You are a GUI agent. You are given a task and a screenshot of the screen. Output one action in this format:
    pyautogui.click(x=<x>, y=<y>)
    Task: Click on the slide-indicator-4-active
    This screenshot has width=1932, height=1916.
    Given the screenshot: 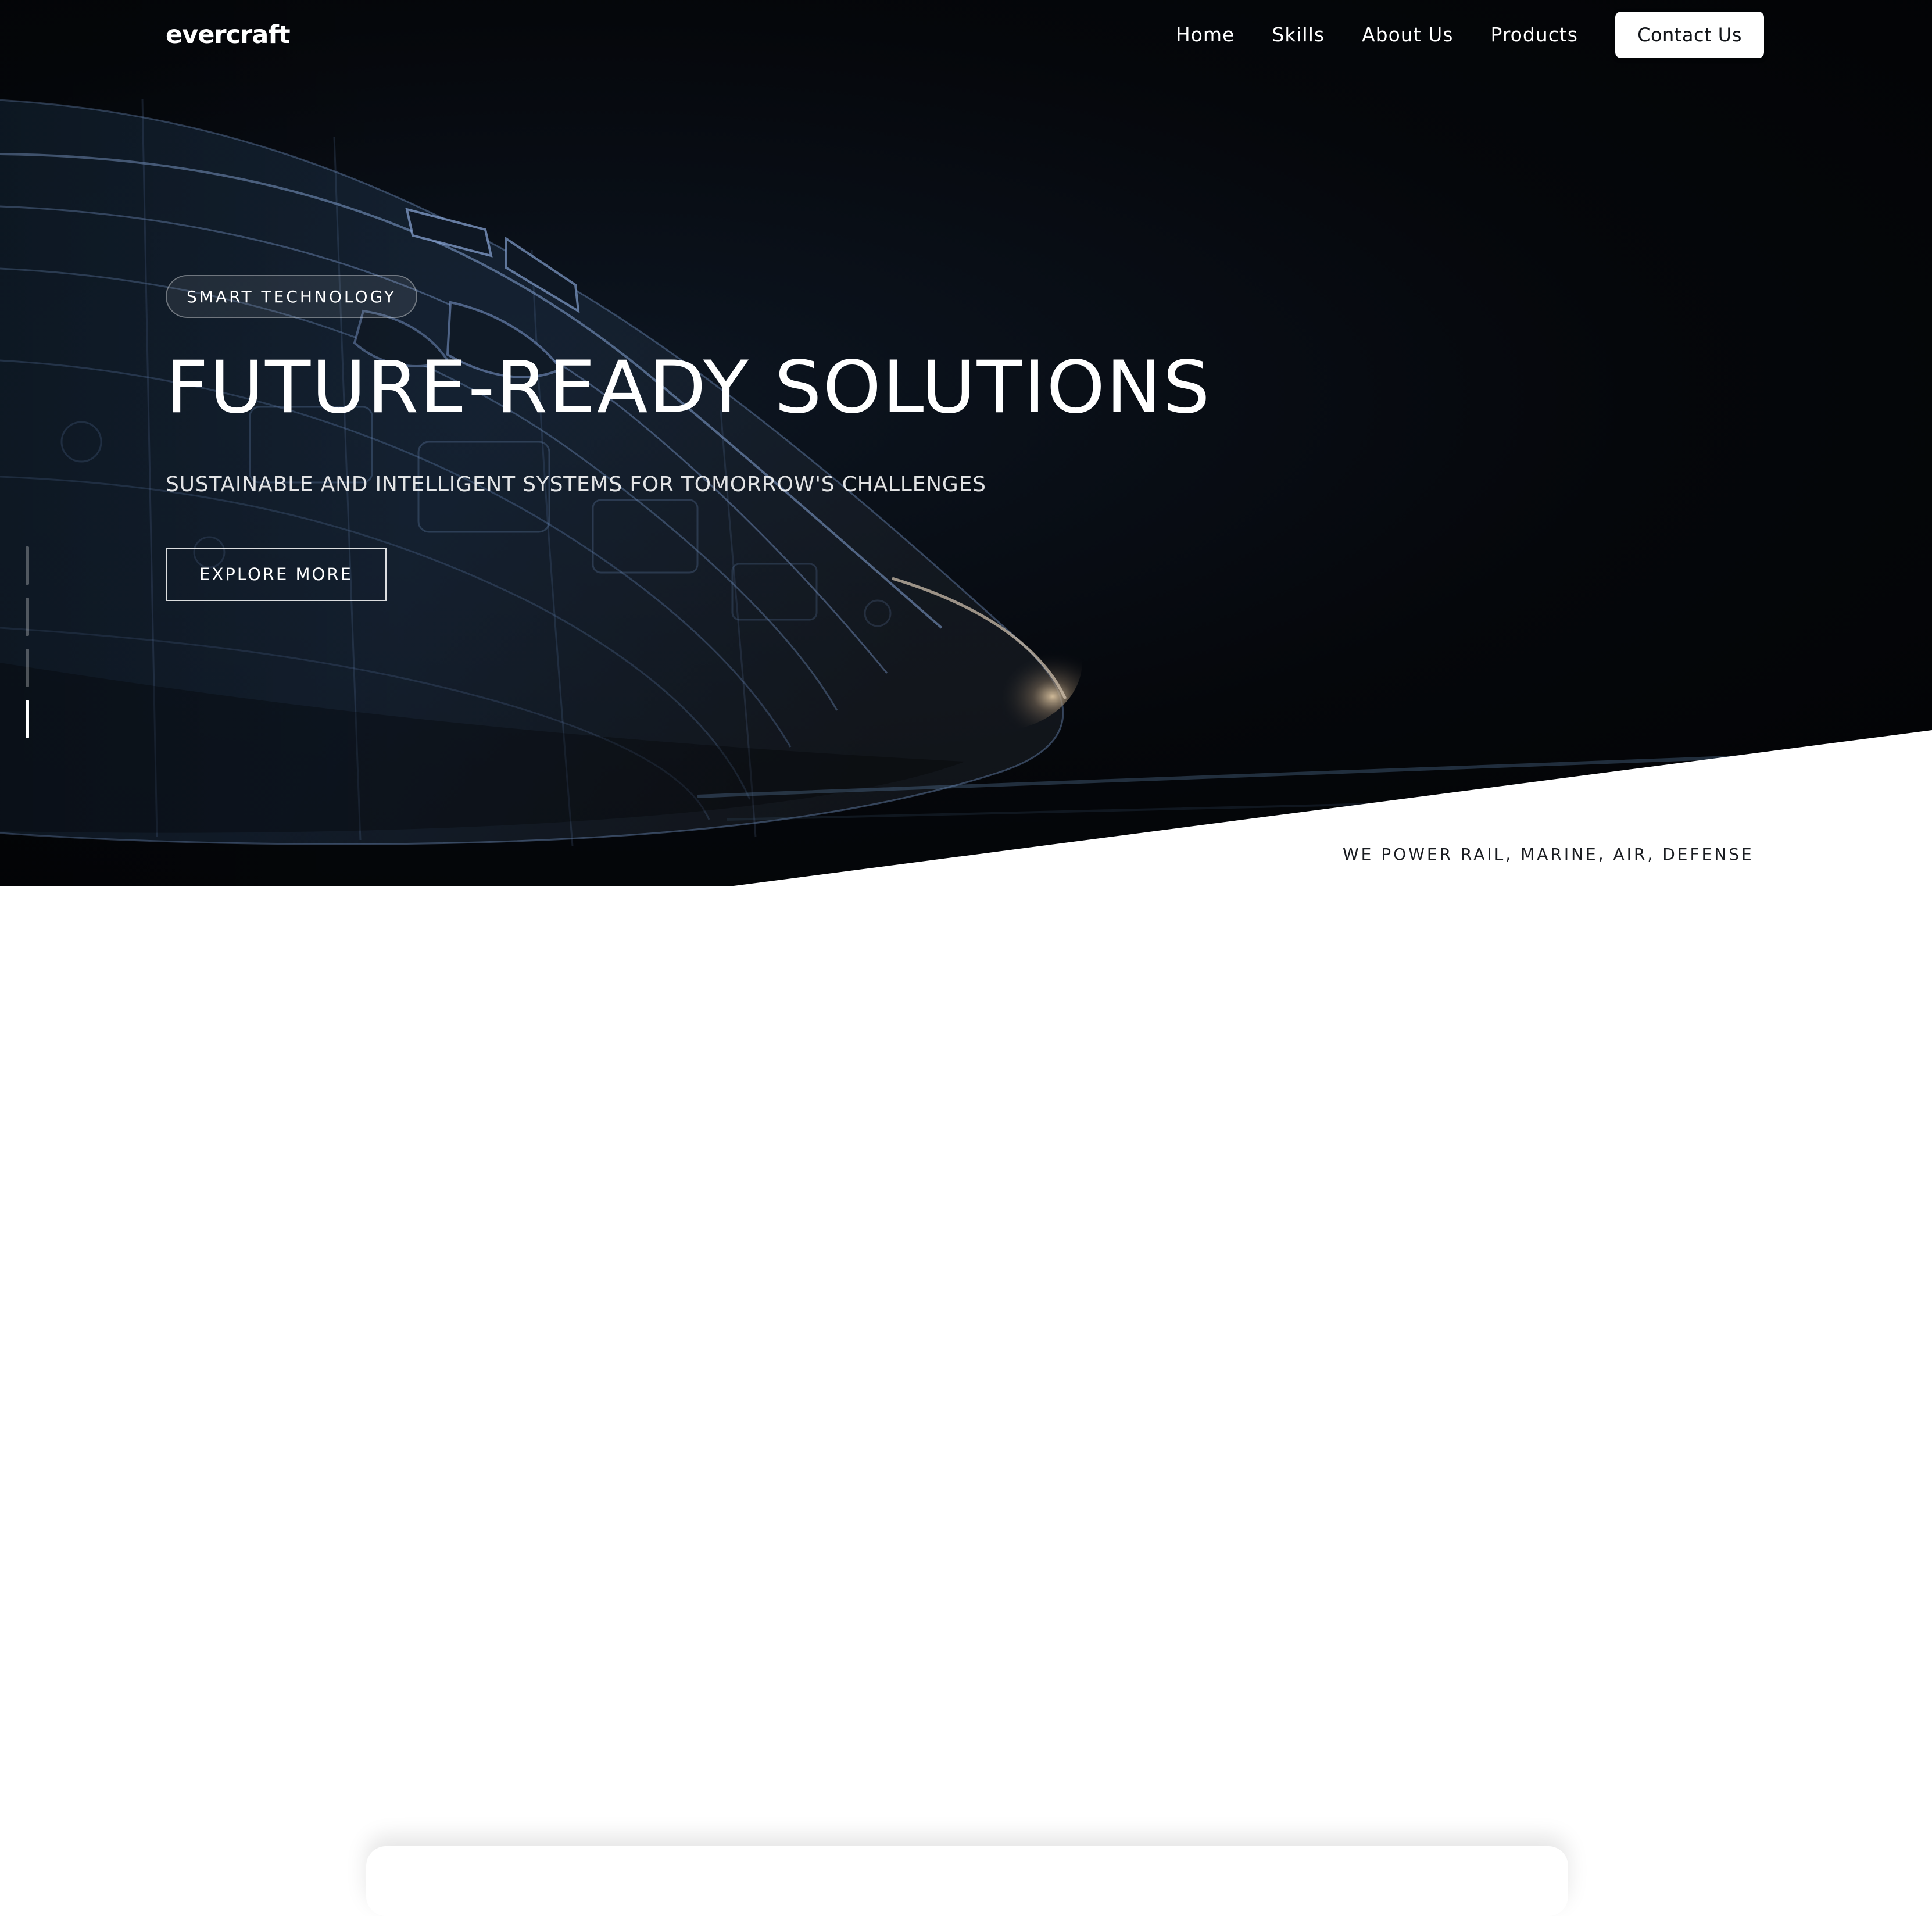 What is the action you would take?
    pyautogui.click(x=27, y=719)
    